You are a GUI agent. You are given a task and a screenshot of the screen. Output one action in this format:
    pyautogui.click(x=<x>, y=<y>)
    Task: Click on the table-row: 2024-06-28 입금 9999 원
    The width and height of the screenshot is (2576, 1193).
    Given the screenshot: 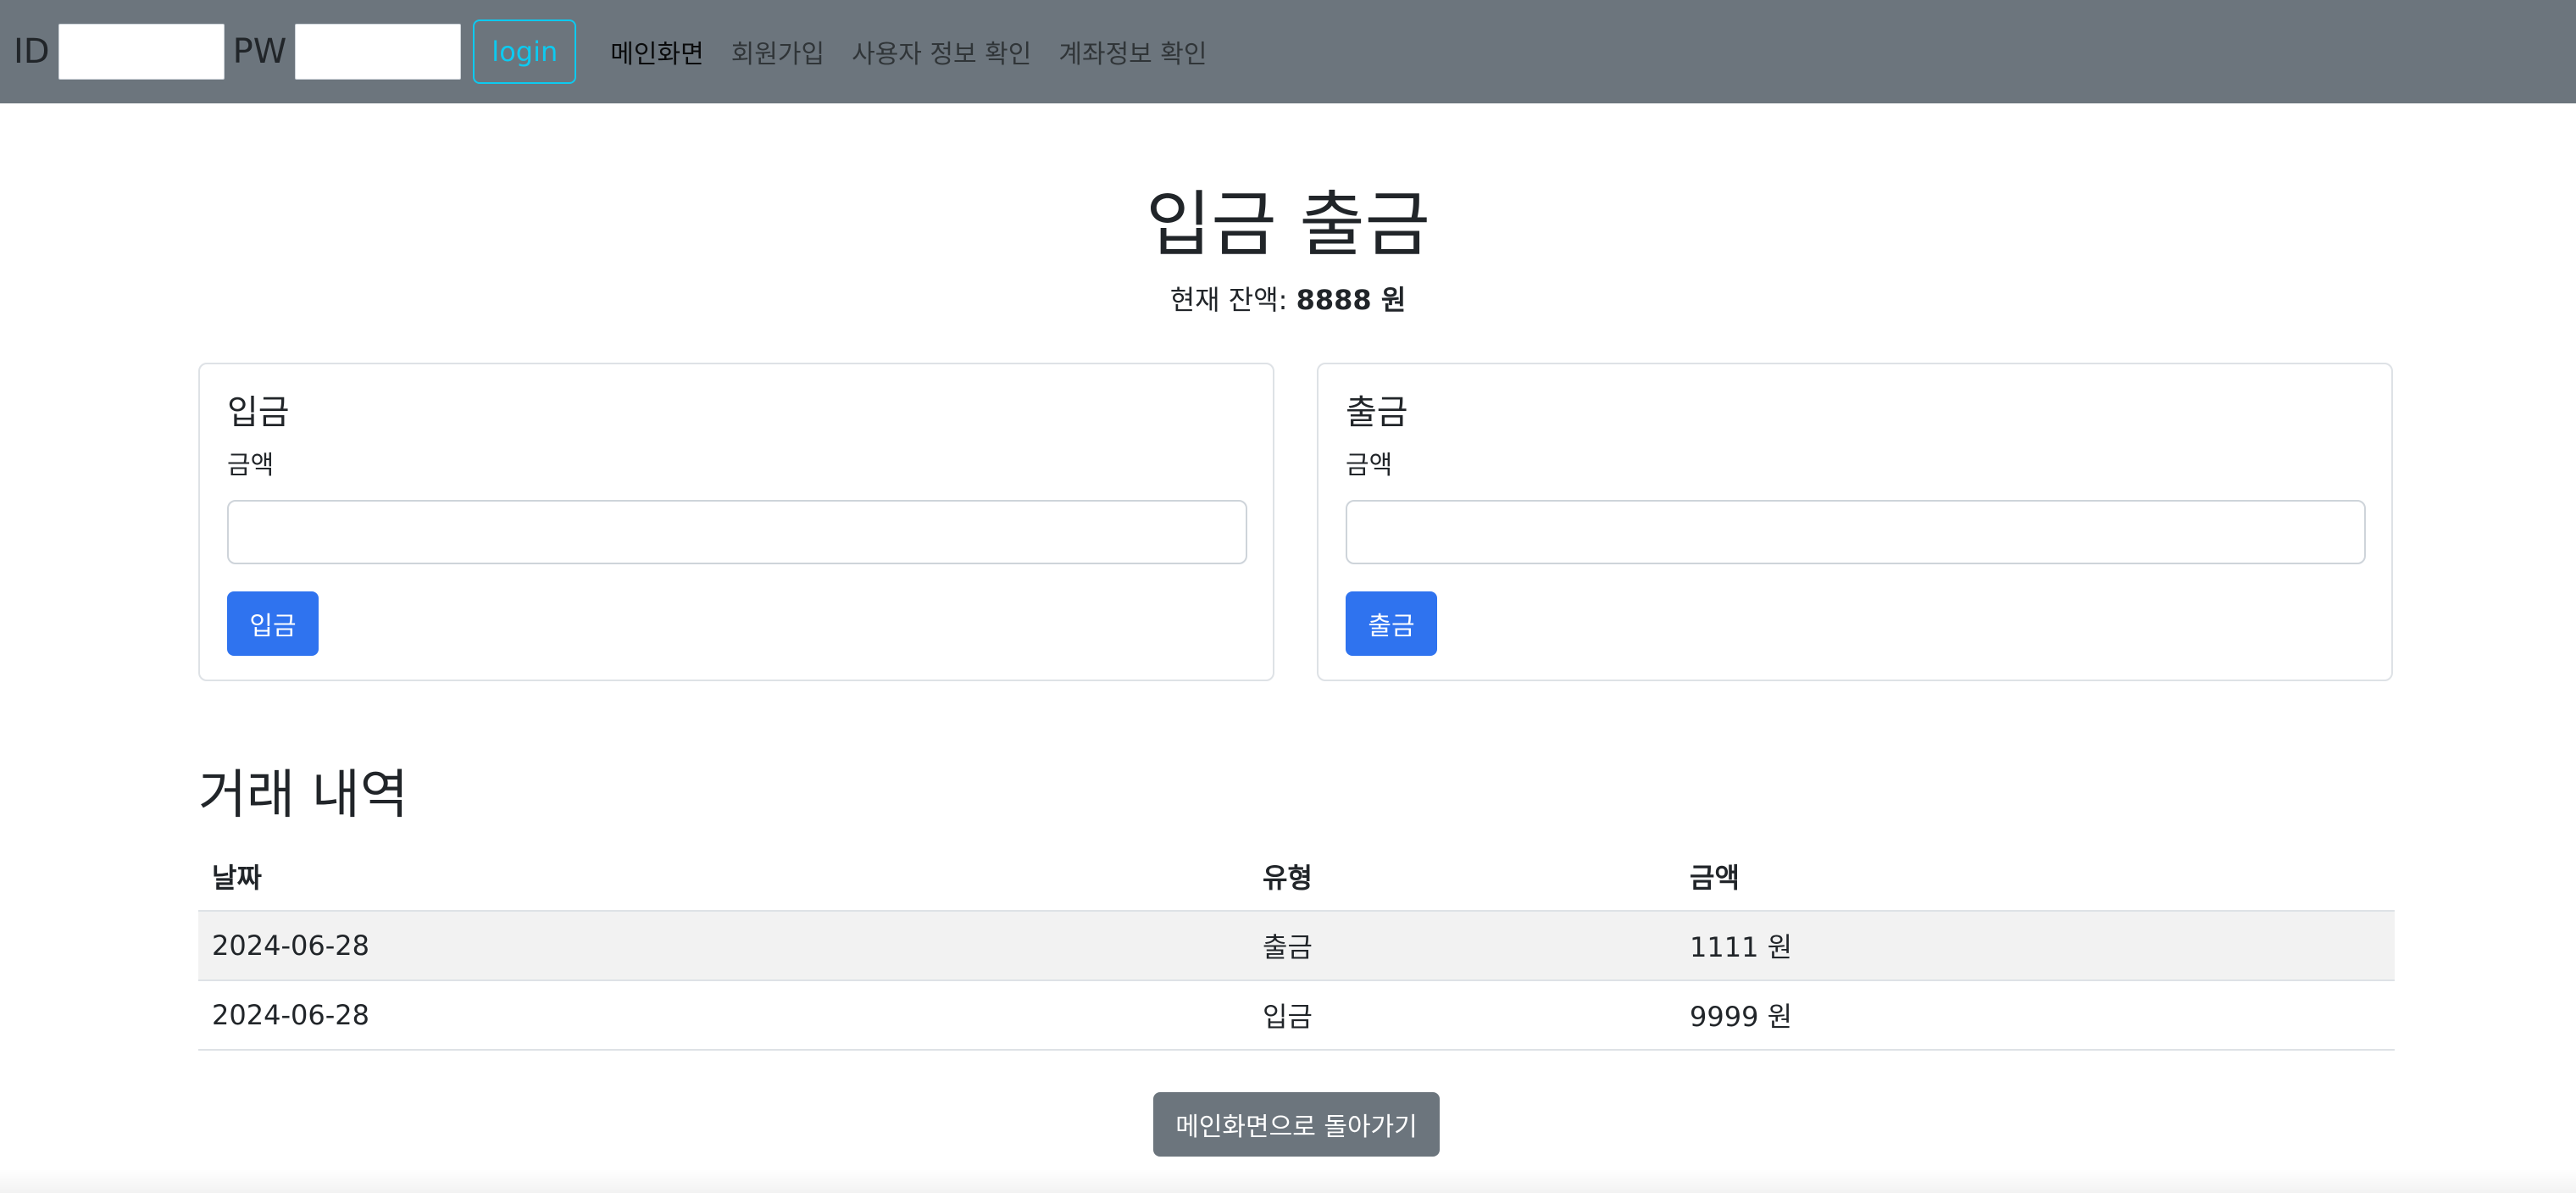 What is the action you would take?
    pyautogui.click(x=1296, y=1015)
    